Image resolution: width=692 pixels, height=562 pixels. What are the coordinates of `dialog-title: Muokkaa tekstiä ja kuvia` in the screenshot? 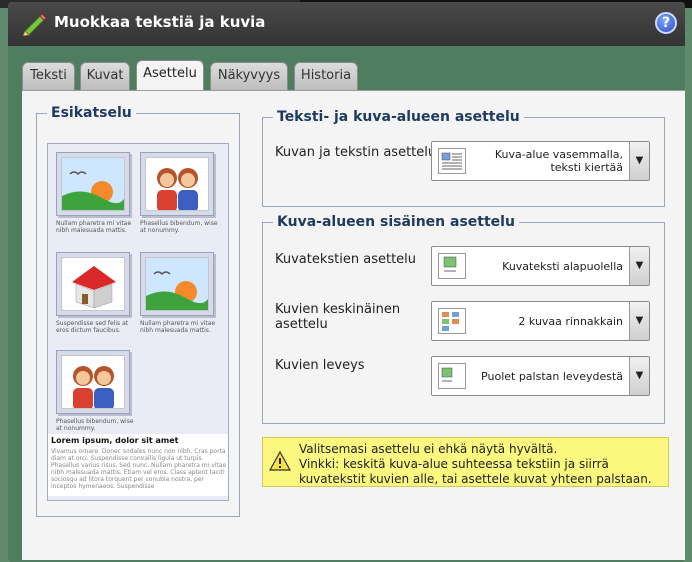 It's located at (160, 22).